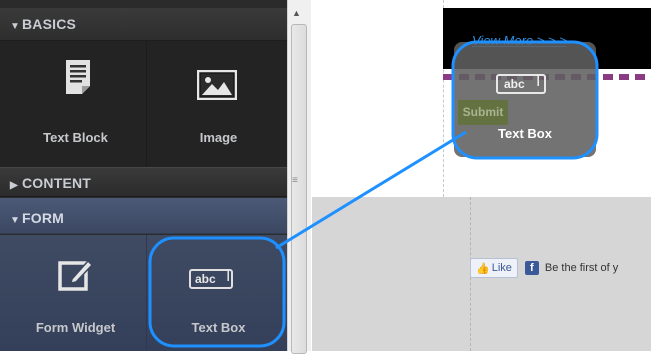  What do you see at coordinates (371, 190) in the screenshot?
I see `connector-line` at bounding box center [371, 190].